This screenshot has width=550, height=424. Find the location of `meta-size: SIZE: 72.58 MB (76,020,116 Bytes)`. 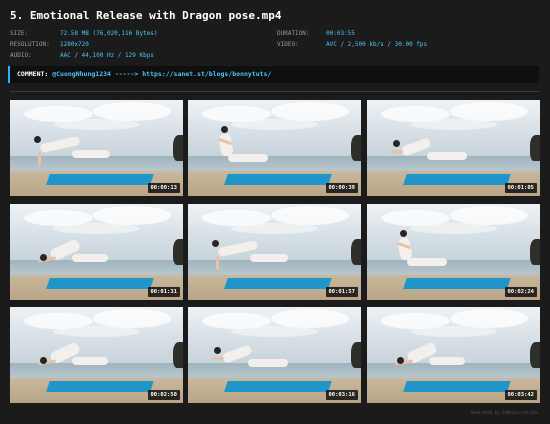

meta-size: SIZE: 72.58 MB (76,020,116 Bytes) is located at coordinates (84, 33).